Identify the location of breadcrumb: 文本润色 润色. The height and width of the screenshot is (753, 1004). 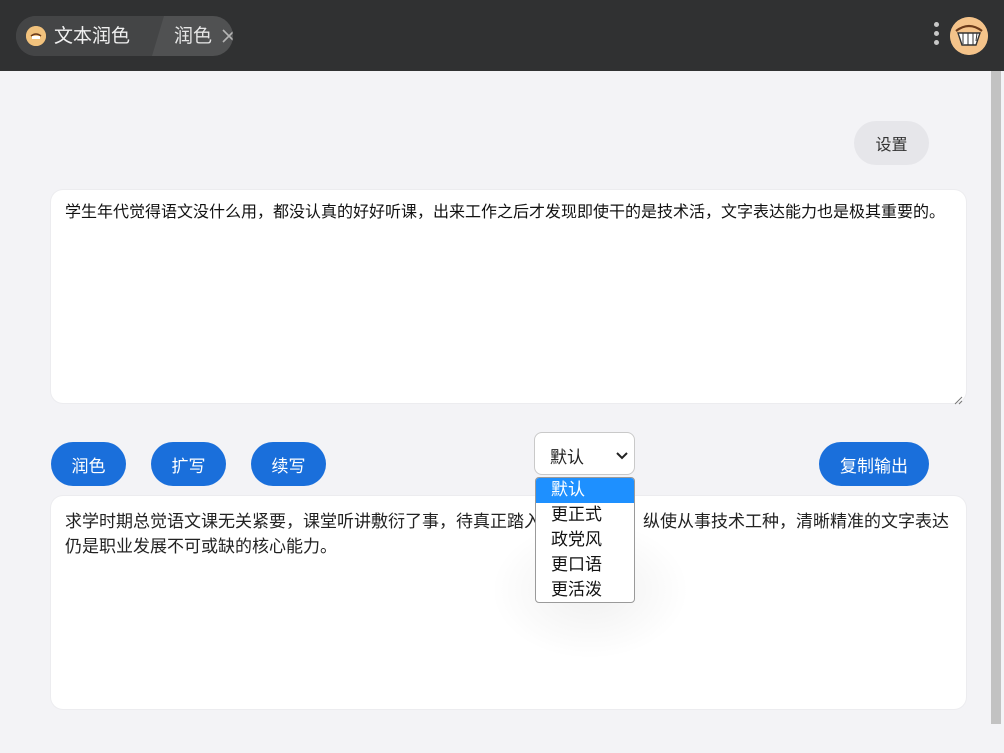
(124, 36).